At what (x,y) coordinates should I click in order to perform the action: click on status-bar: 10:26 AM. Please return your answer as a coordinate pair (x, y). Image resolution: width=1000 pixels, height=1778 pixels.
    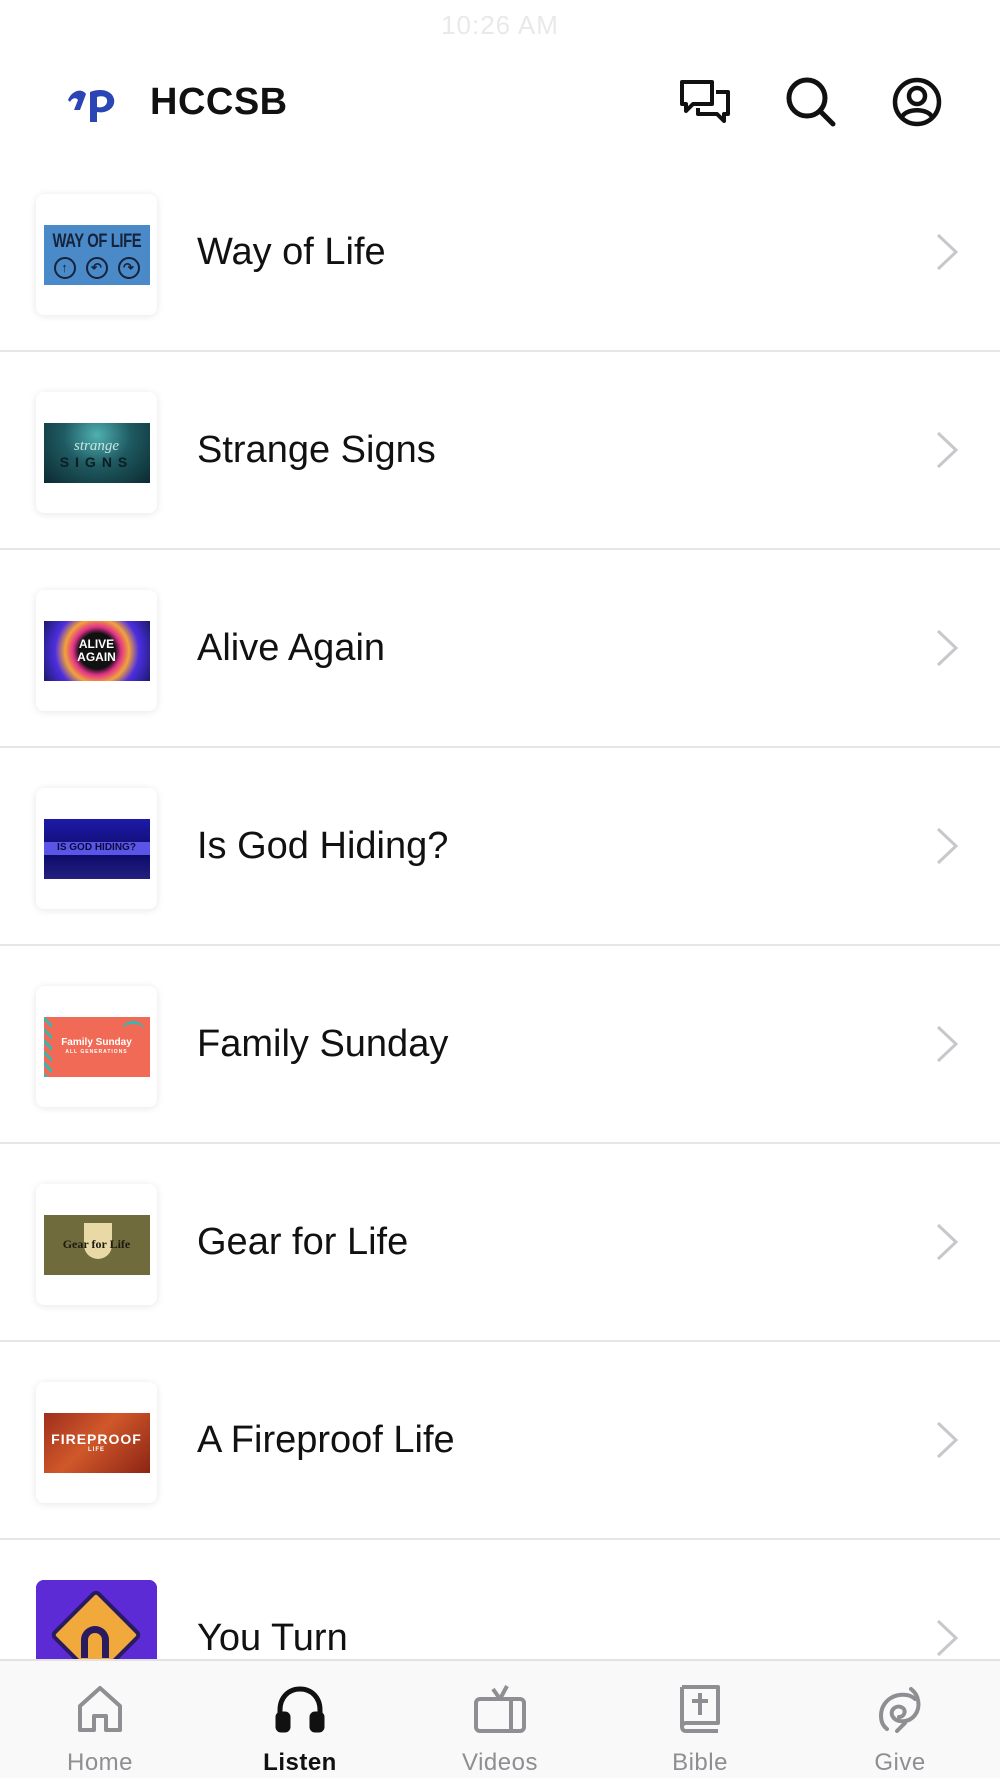
    Looking at the image, I should click on (500, 25).